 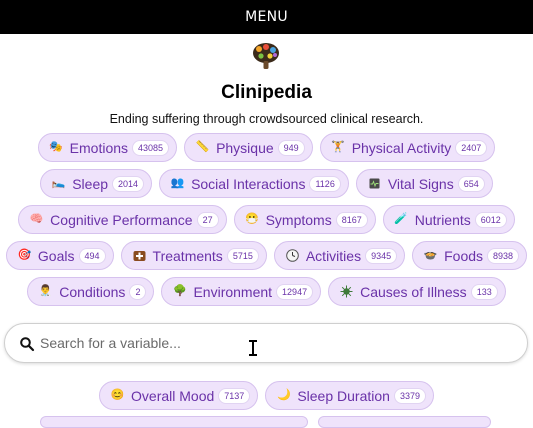 I want to click on top-nav-bar: MENU, so click(x=266, y=17).